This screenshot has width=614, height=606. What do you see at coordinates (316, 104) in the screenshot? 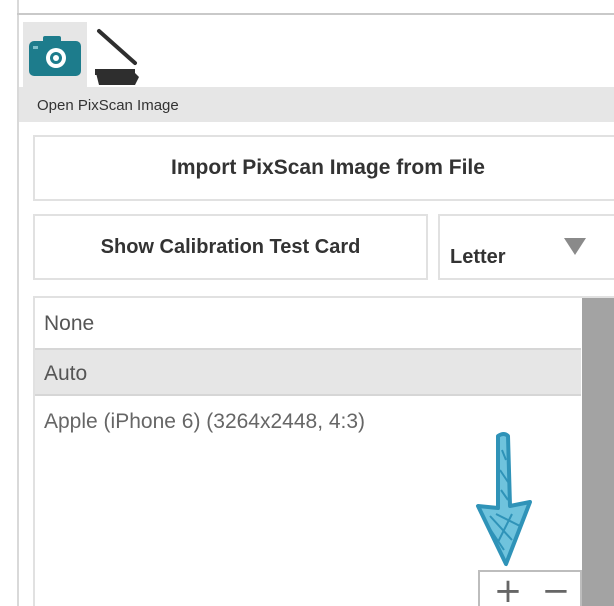
I see `tool-label-bar: Open PixScan Image` at bounding box center [316, 104].